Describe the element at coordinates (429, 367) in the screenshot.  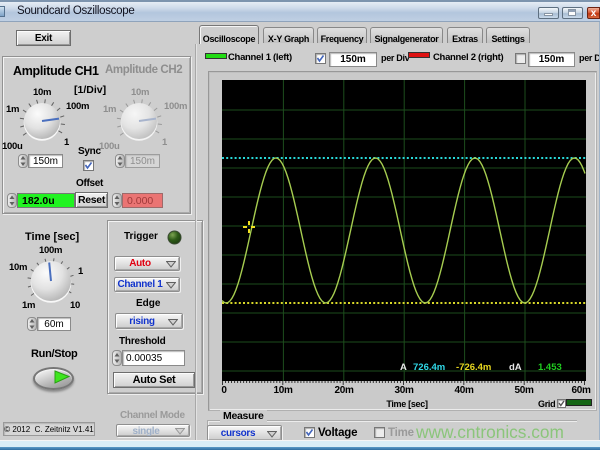
I see `svg-text: 726.4m` at that location.